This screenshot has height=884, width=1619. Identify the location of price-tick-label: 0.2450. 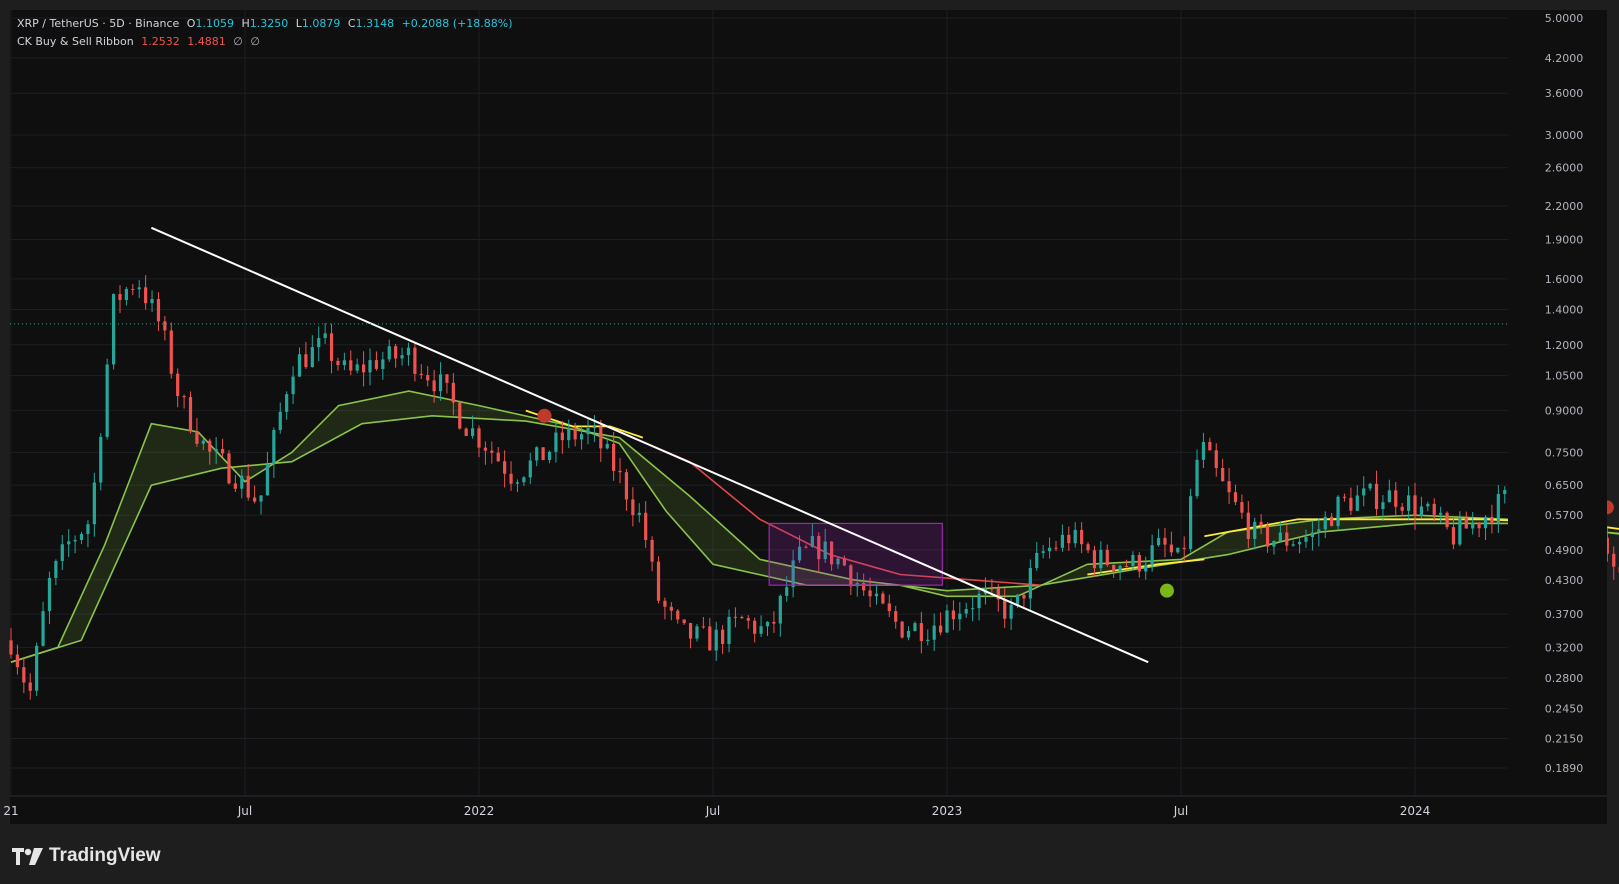
(1564, 709).